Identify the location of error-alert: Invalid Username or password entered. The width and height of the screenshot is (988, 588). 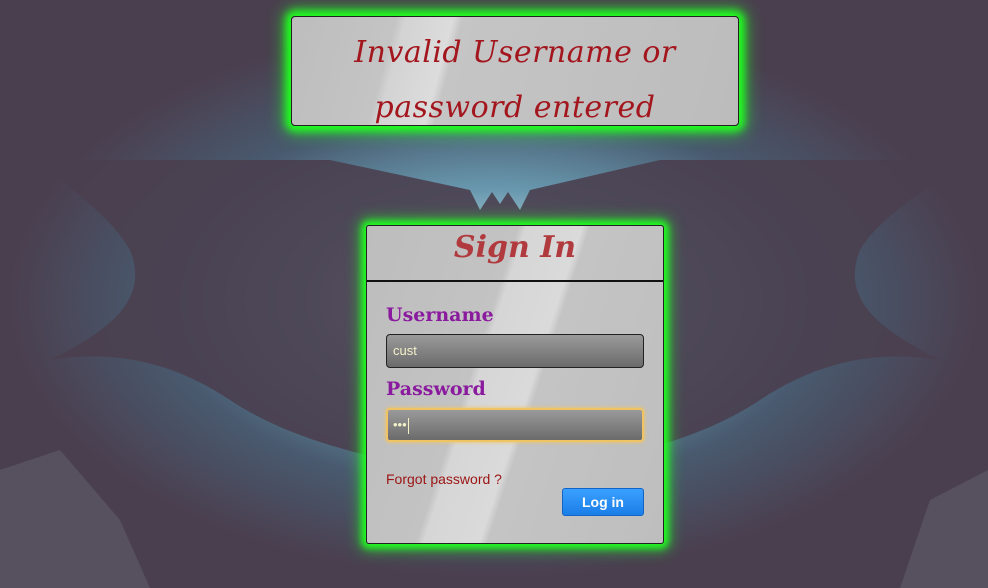
(515, 71).